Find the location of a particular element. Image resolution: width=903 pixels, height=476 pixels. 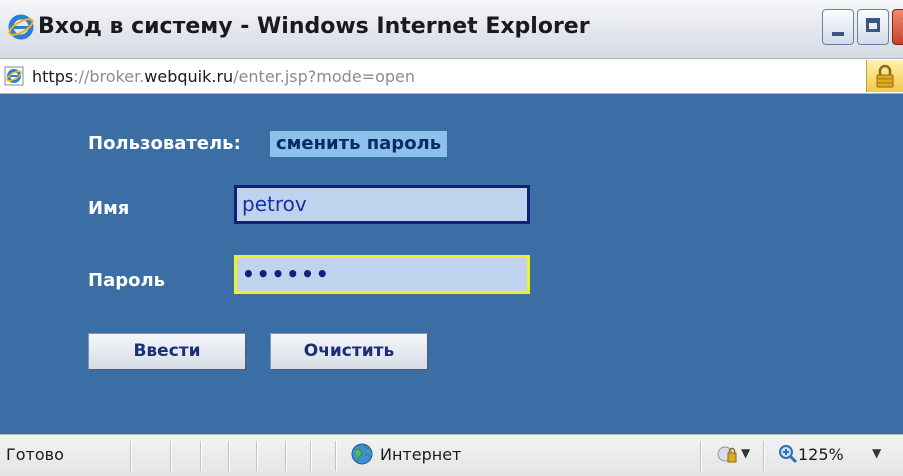

password-input: •••••• is located at coordinates (382, 274).